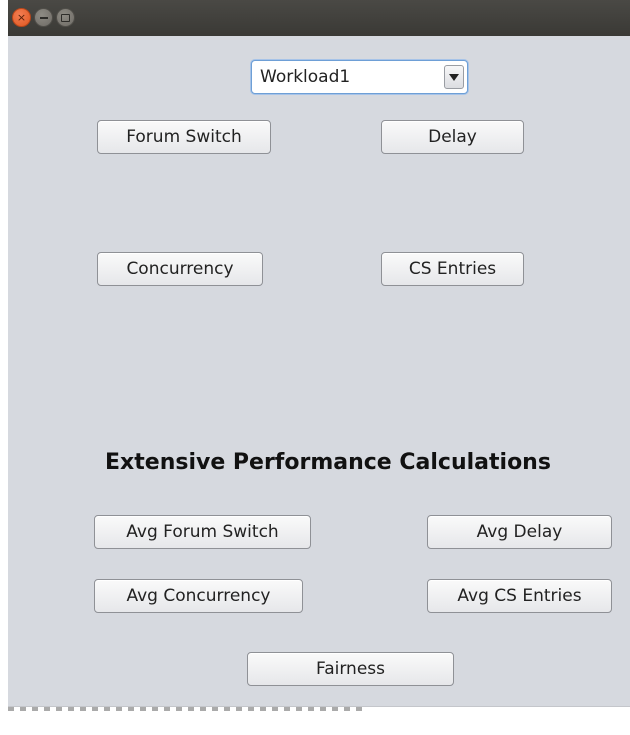  I want to click on maximize-window-button, so click(65, 17).